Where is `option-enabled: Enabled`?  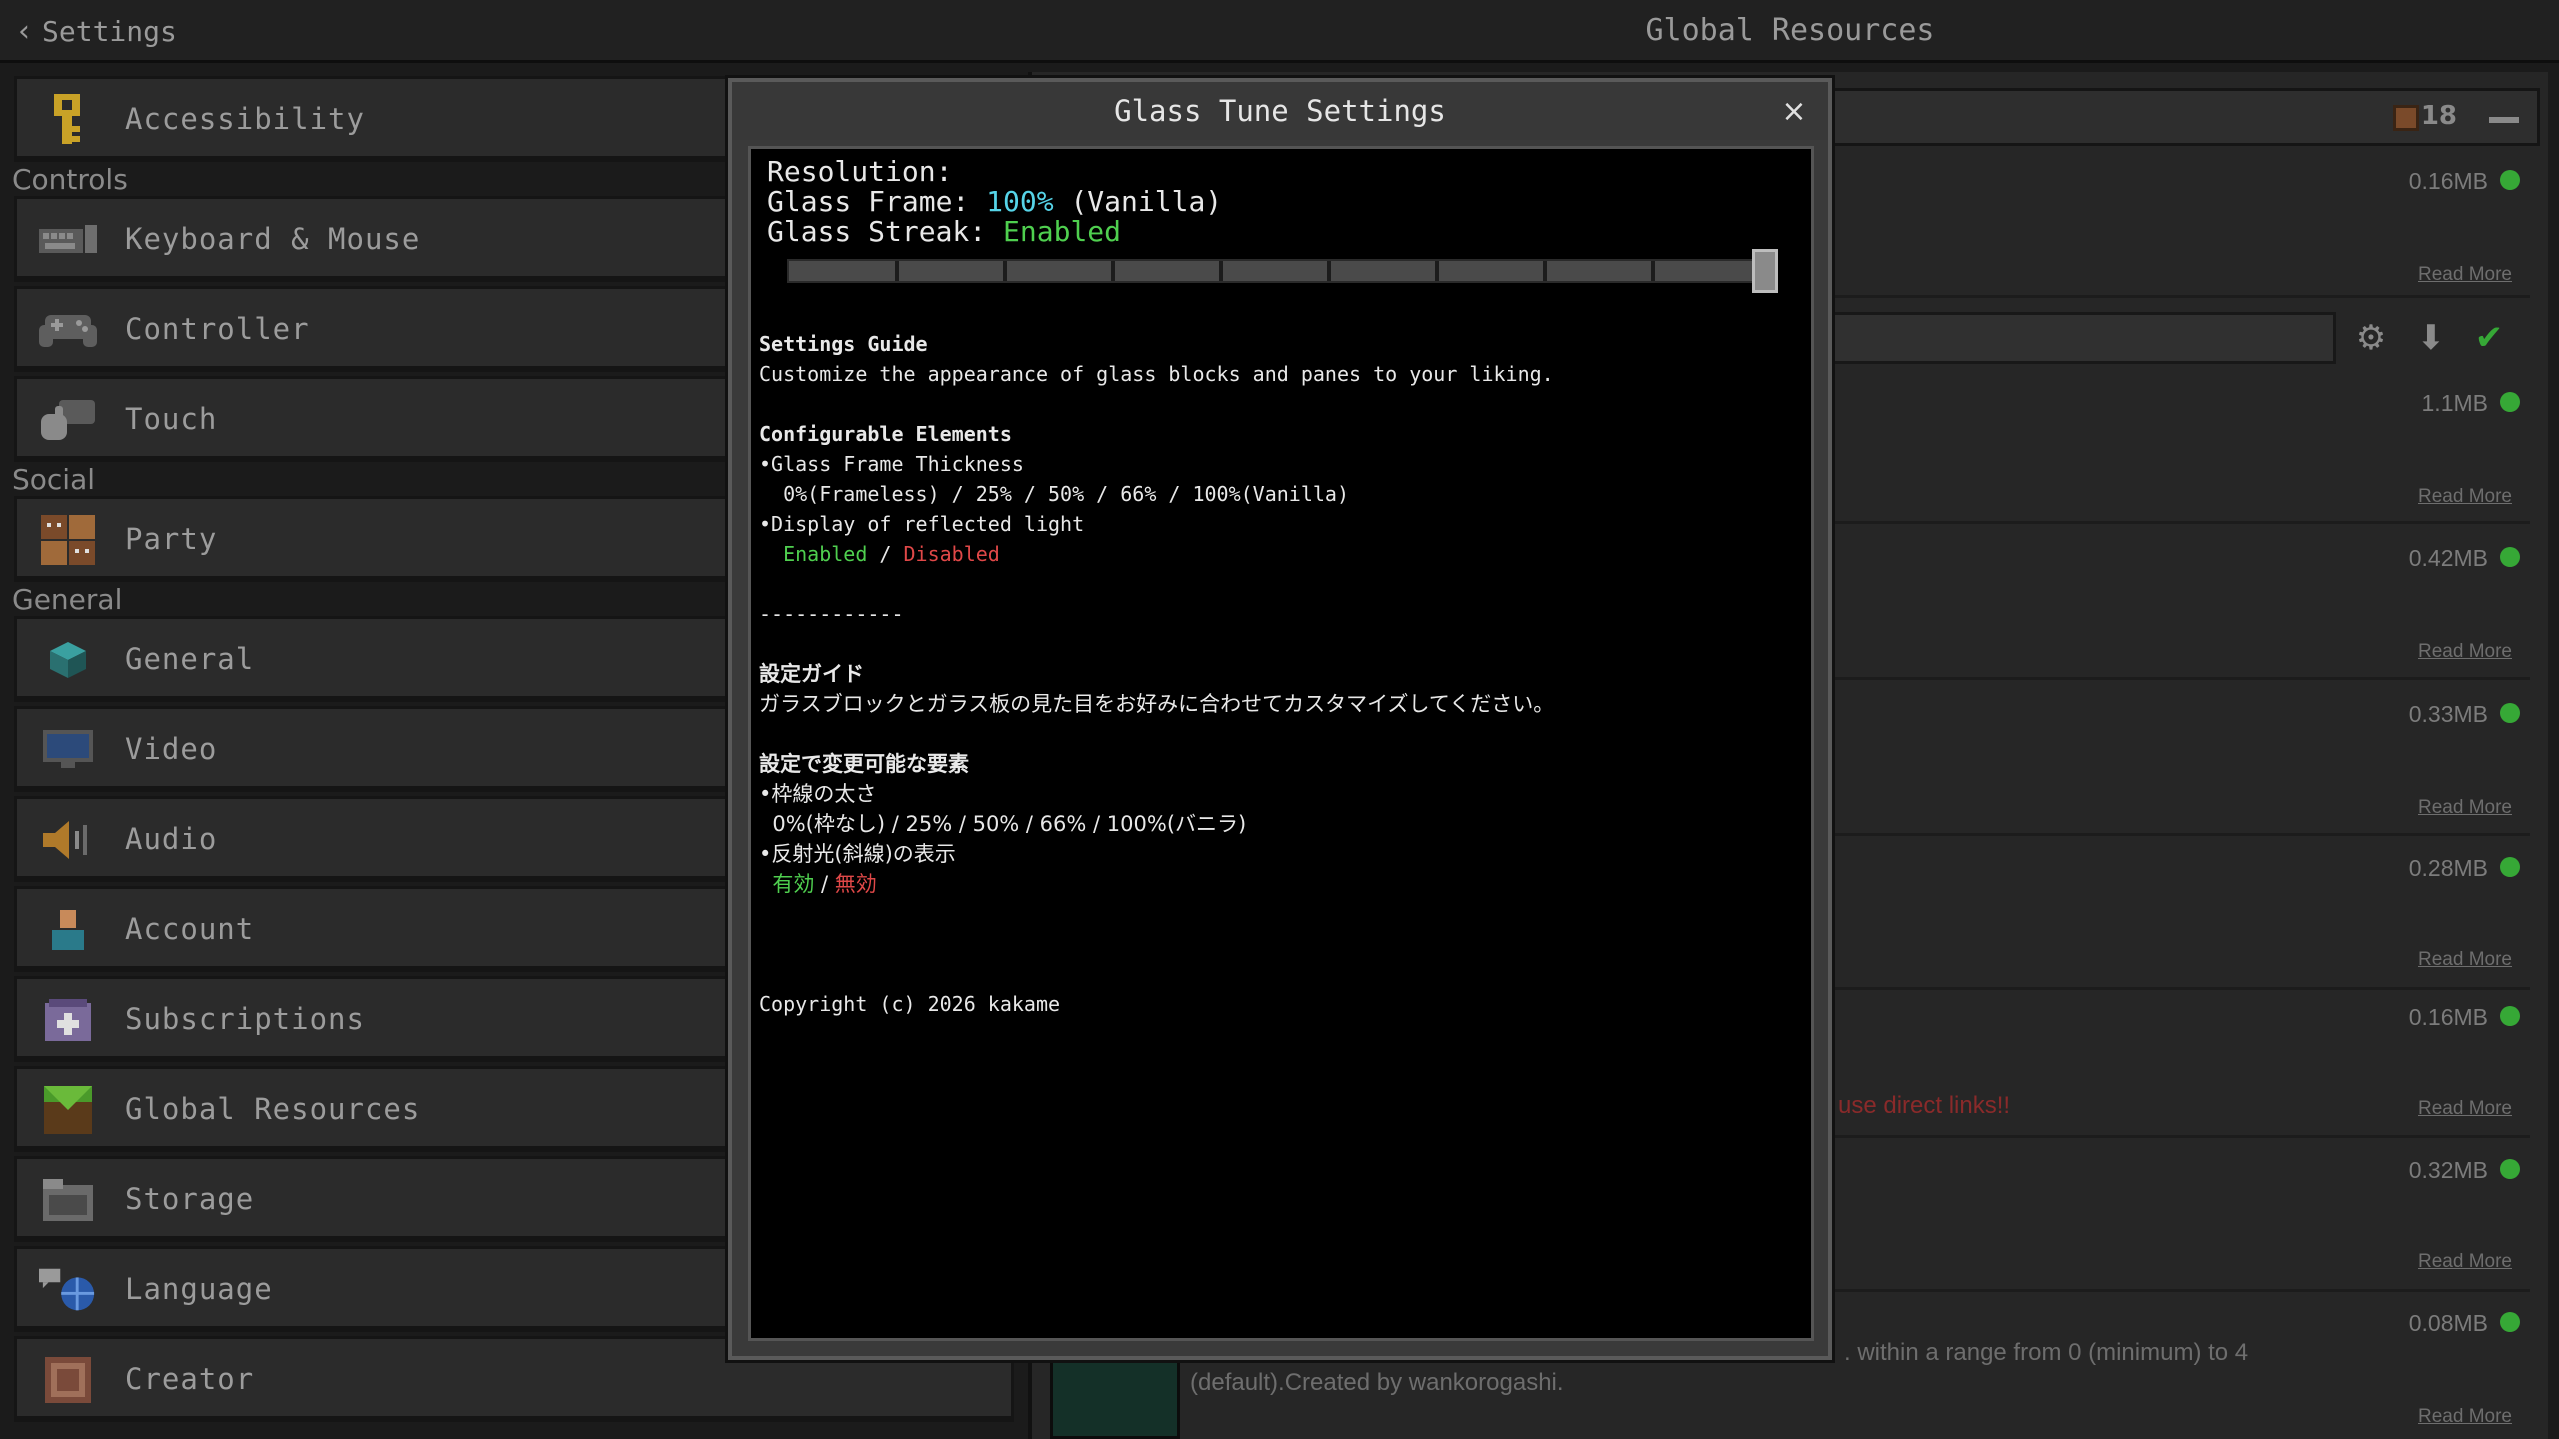 option-enabled: Enabled is located at coordinates (825, 554).